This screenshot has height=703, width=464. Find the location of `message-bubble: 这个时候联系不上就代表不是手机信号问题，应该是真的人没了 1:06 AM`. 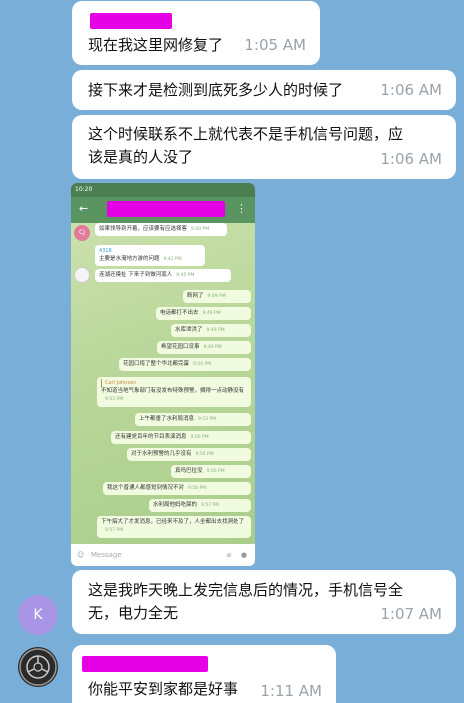

message-bubble: 这个时候联系不上就代表不是手机信号问题，应该是真的人没了 1:06 AM is located at coordinates (264, 147).